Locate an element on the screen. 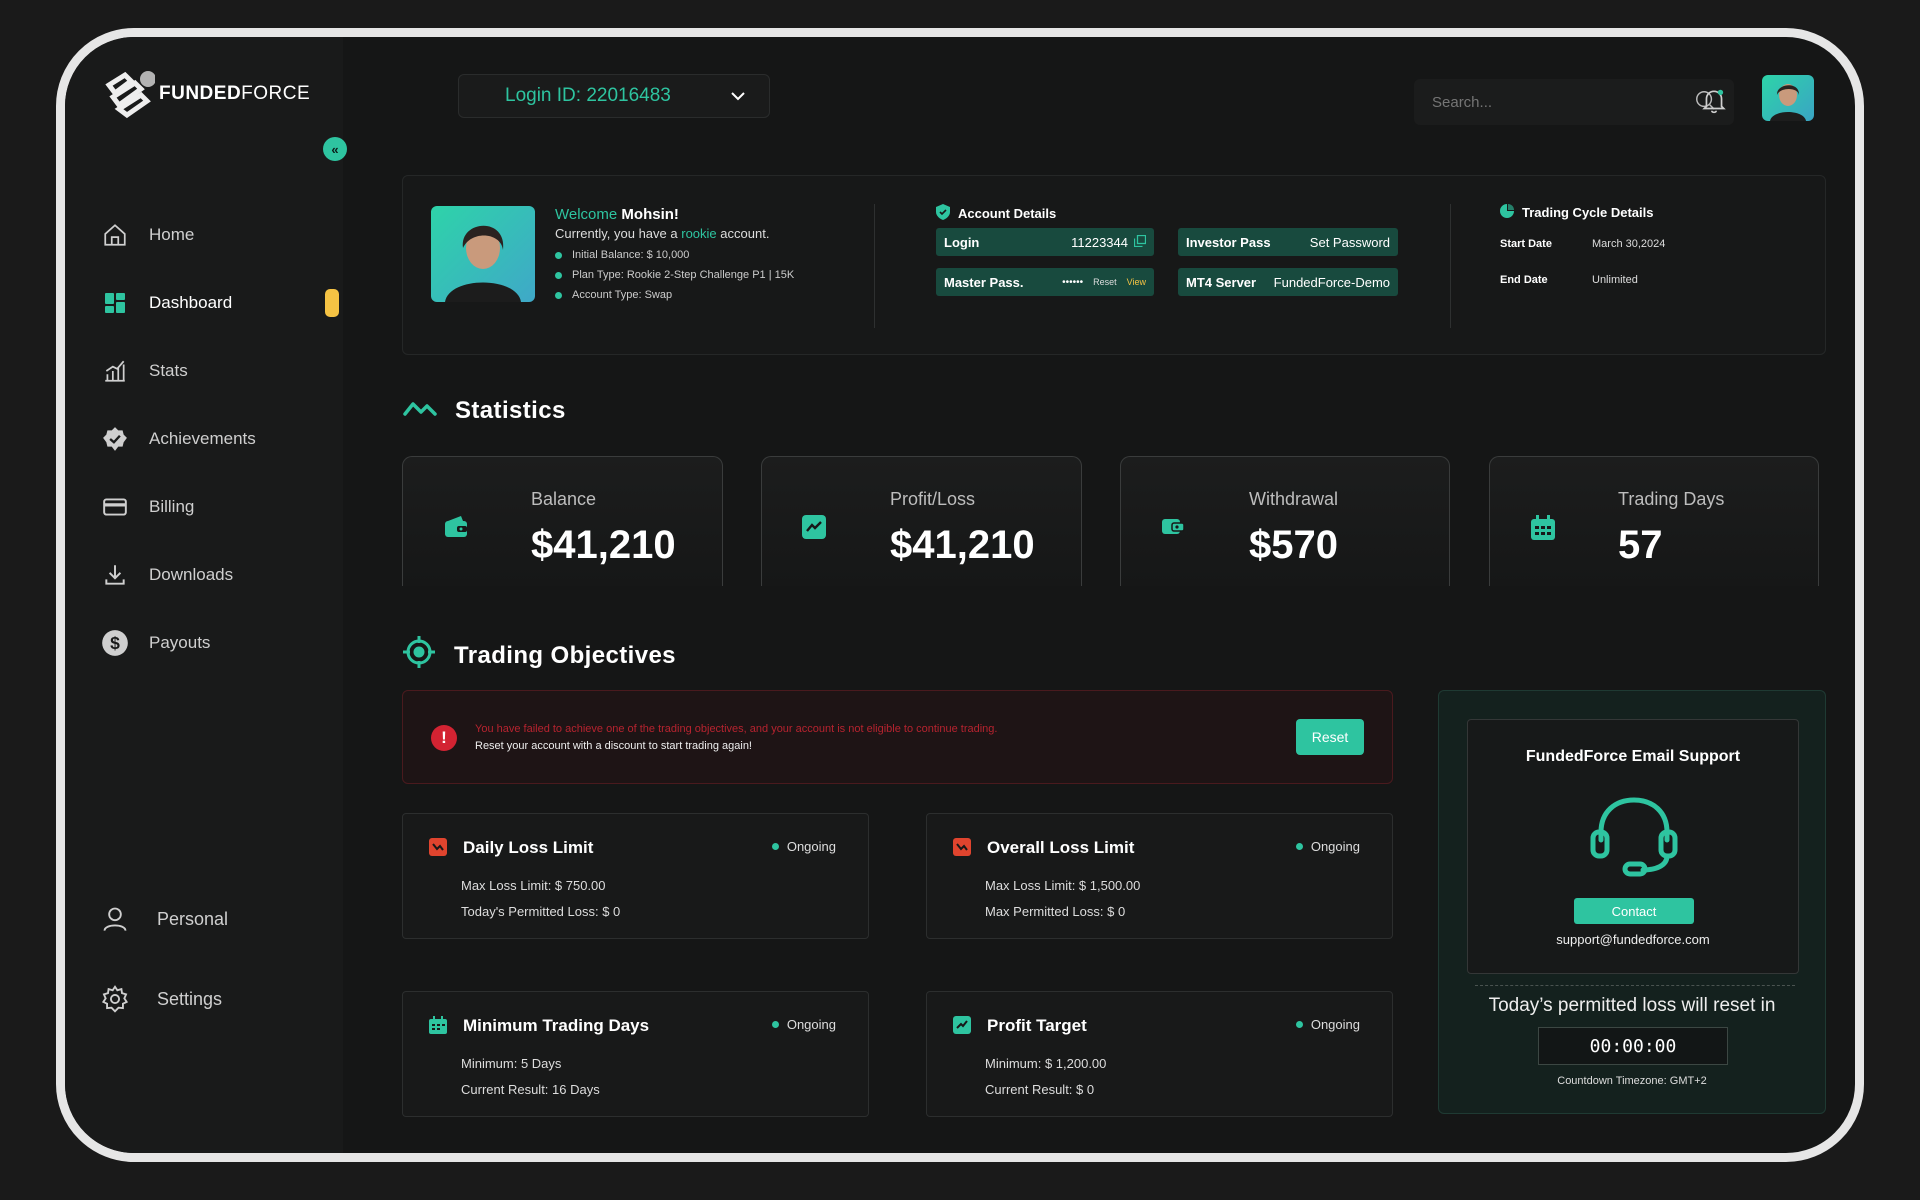  error-icon: ! is located at coordinates (444, 738).